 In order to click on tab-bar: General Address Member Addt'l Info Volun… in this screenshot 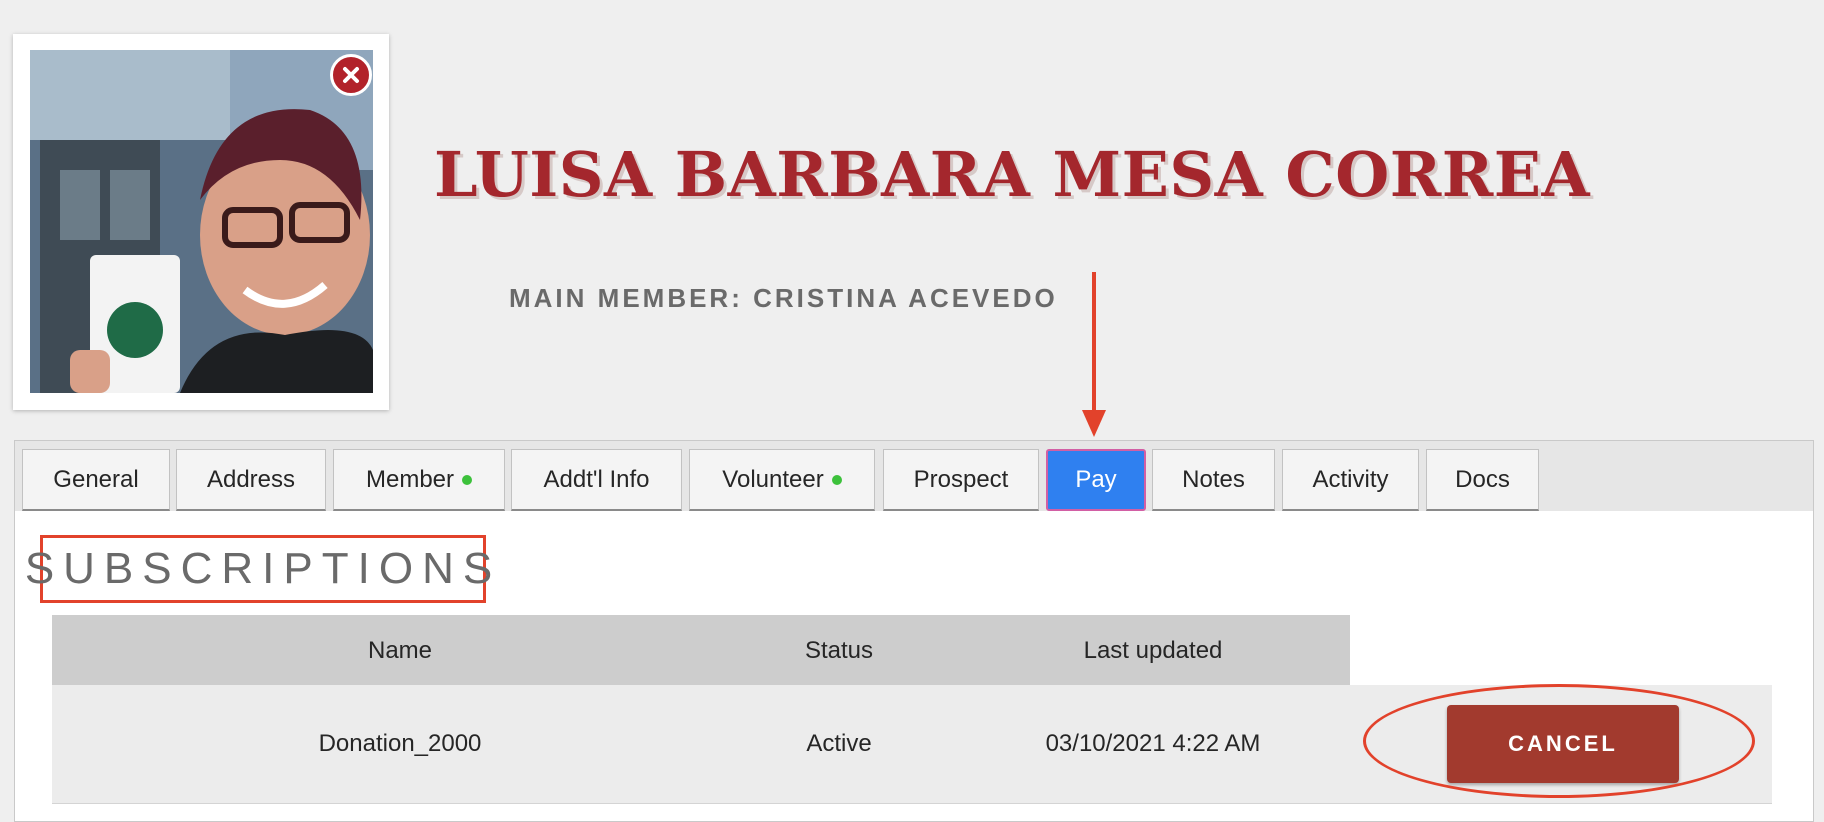, I will do `click(914, 476)`.